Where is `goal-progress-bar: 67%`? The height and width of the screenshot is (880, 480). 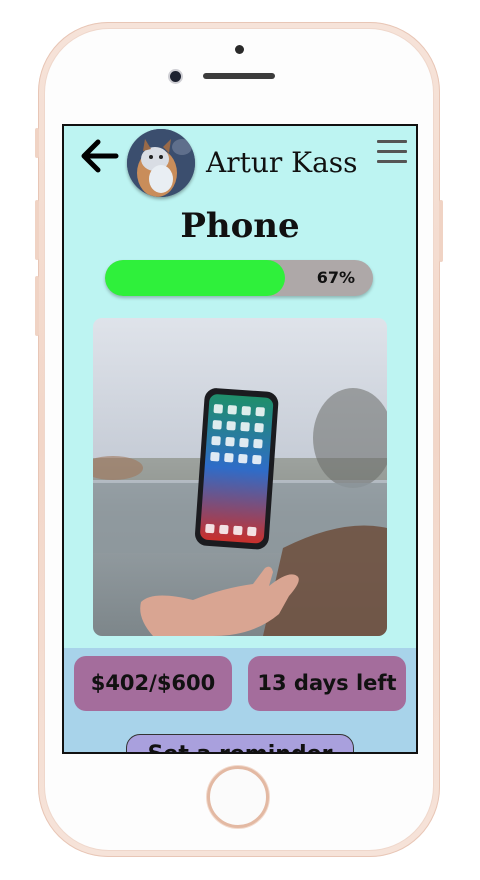 goal-progress-bar: 67% is located at coordinates (239, 278).